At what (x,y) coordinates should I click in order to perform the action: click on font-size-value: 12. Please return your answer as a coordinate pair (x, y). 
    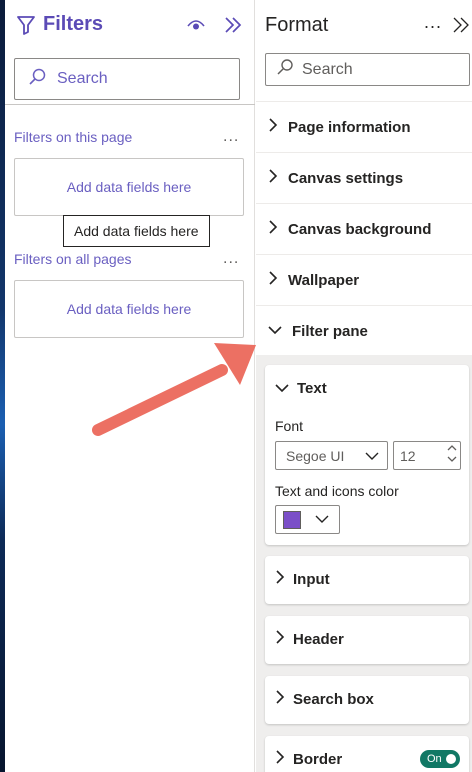
    Looking at the image, I should click on (408, 455).